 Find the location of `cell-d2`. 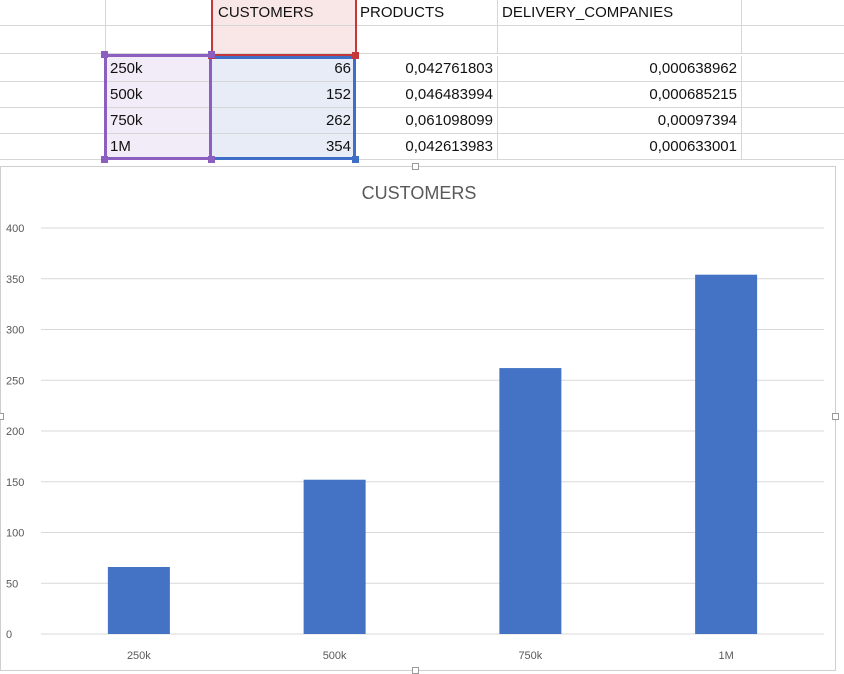

cell-d2 is located at coordinates (427, 40).